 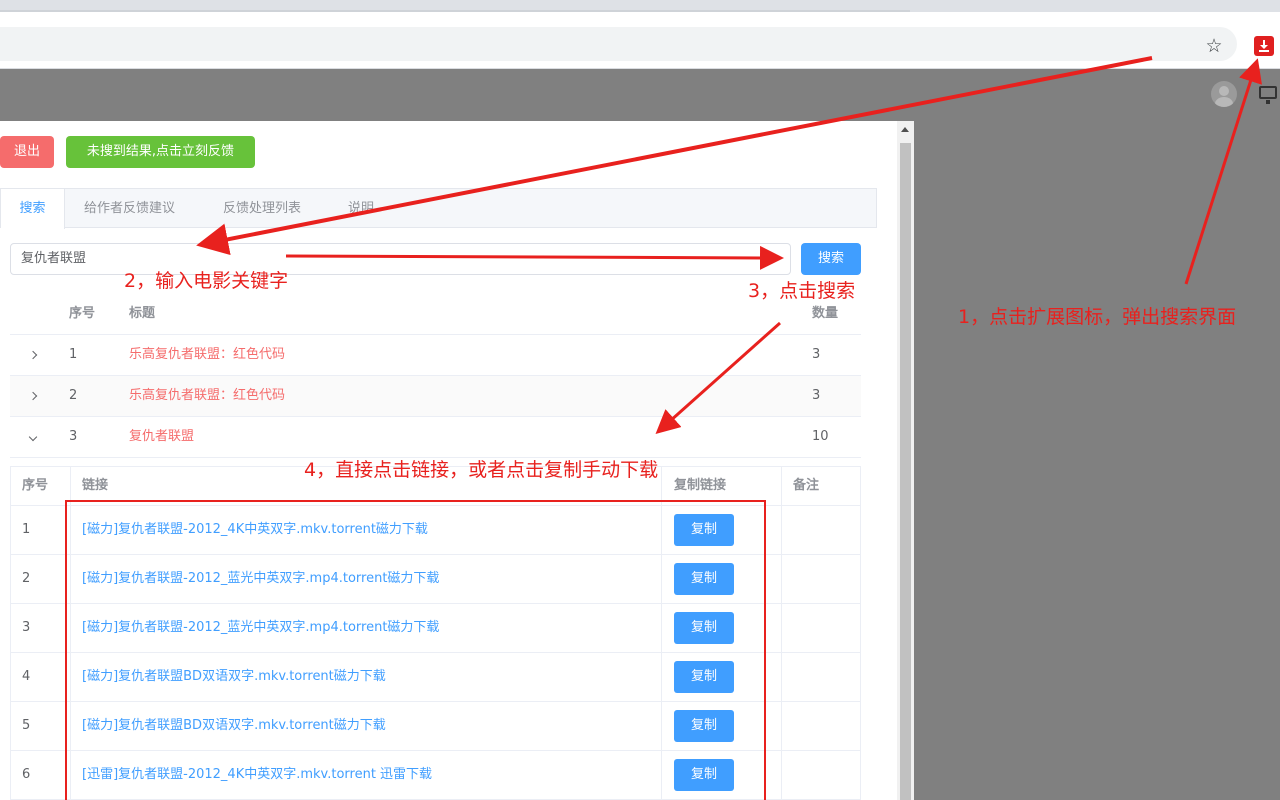 What do you see at coordinates (33, 209) in the screenshot?
I see `tab-search: 搜索` at bounding box center [33, 209].